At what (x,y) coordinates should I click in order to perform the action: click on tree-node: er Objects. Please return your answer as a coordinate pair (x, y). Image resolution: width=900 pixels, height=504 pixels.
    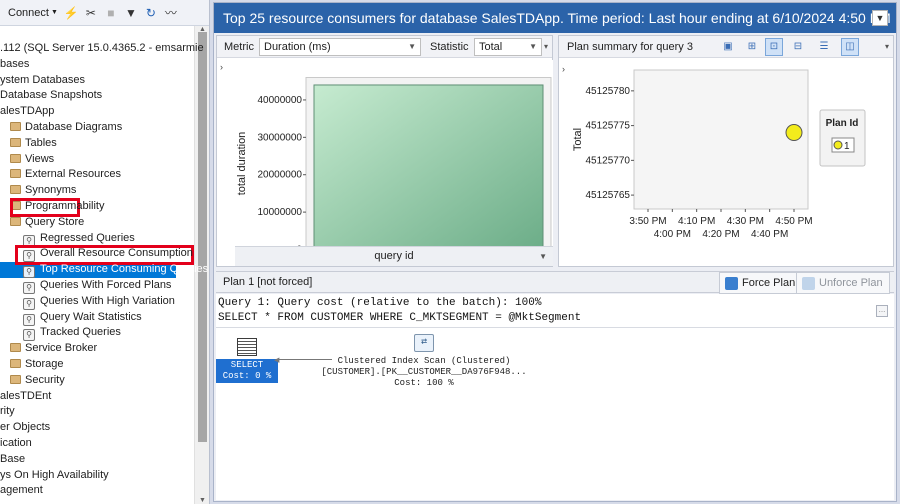
    Looking at the image, I should click on (97, 428).